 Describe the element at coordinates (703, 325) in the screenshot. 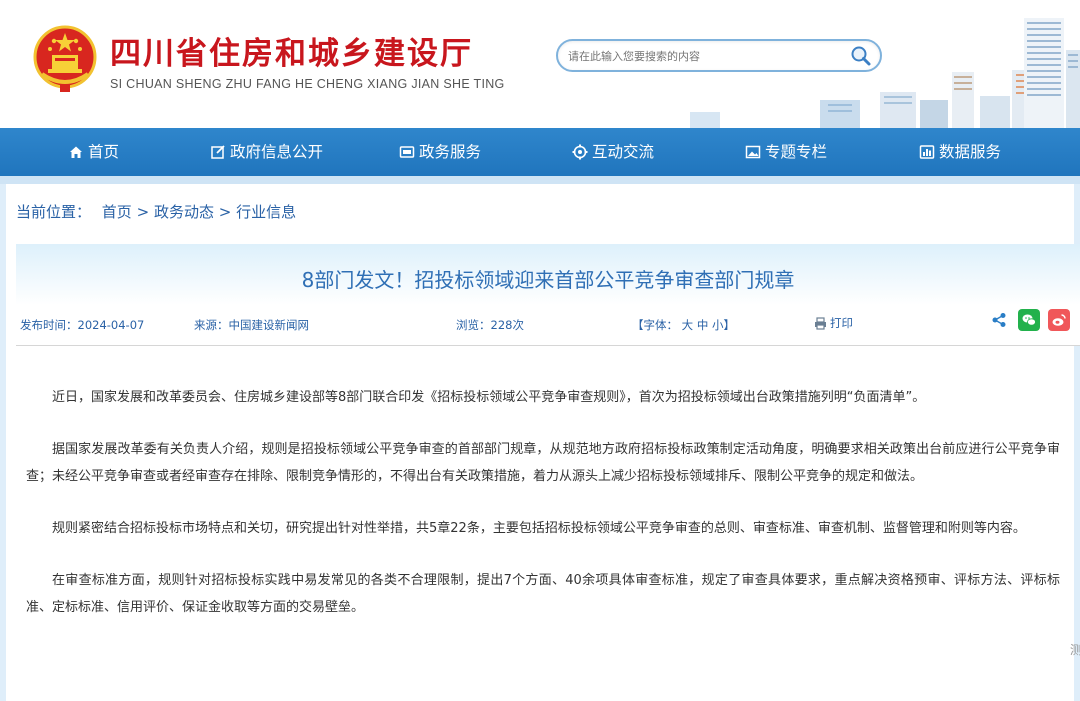

I see `font-size-medium-link: 中` at that location.